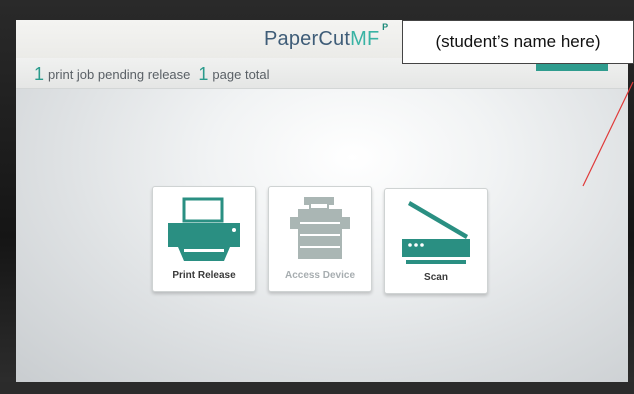  What do you see at coordinates (317, 388) in the screenshot?
I see `bezel-bottom` at bounding box center [317, 388].